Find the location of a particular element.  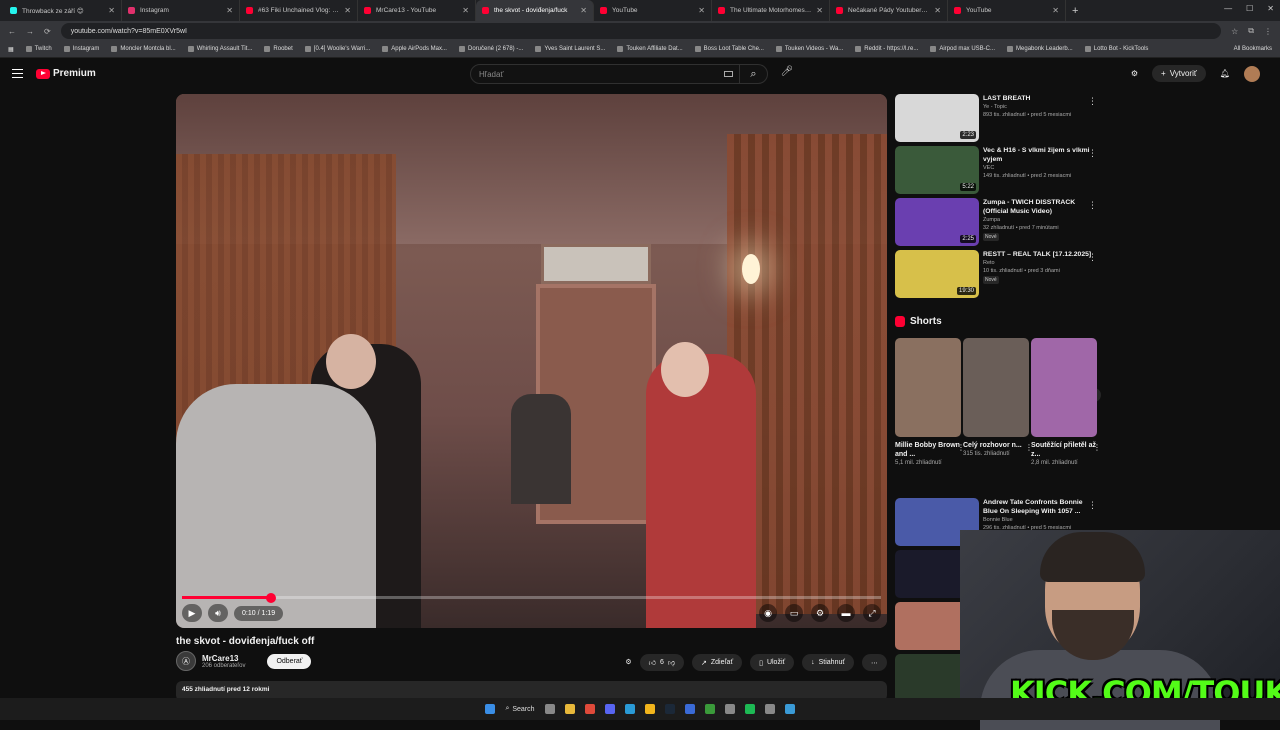

share-button: ↗ Zdieľať is located at coordinates (717, 662).